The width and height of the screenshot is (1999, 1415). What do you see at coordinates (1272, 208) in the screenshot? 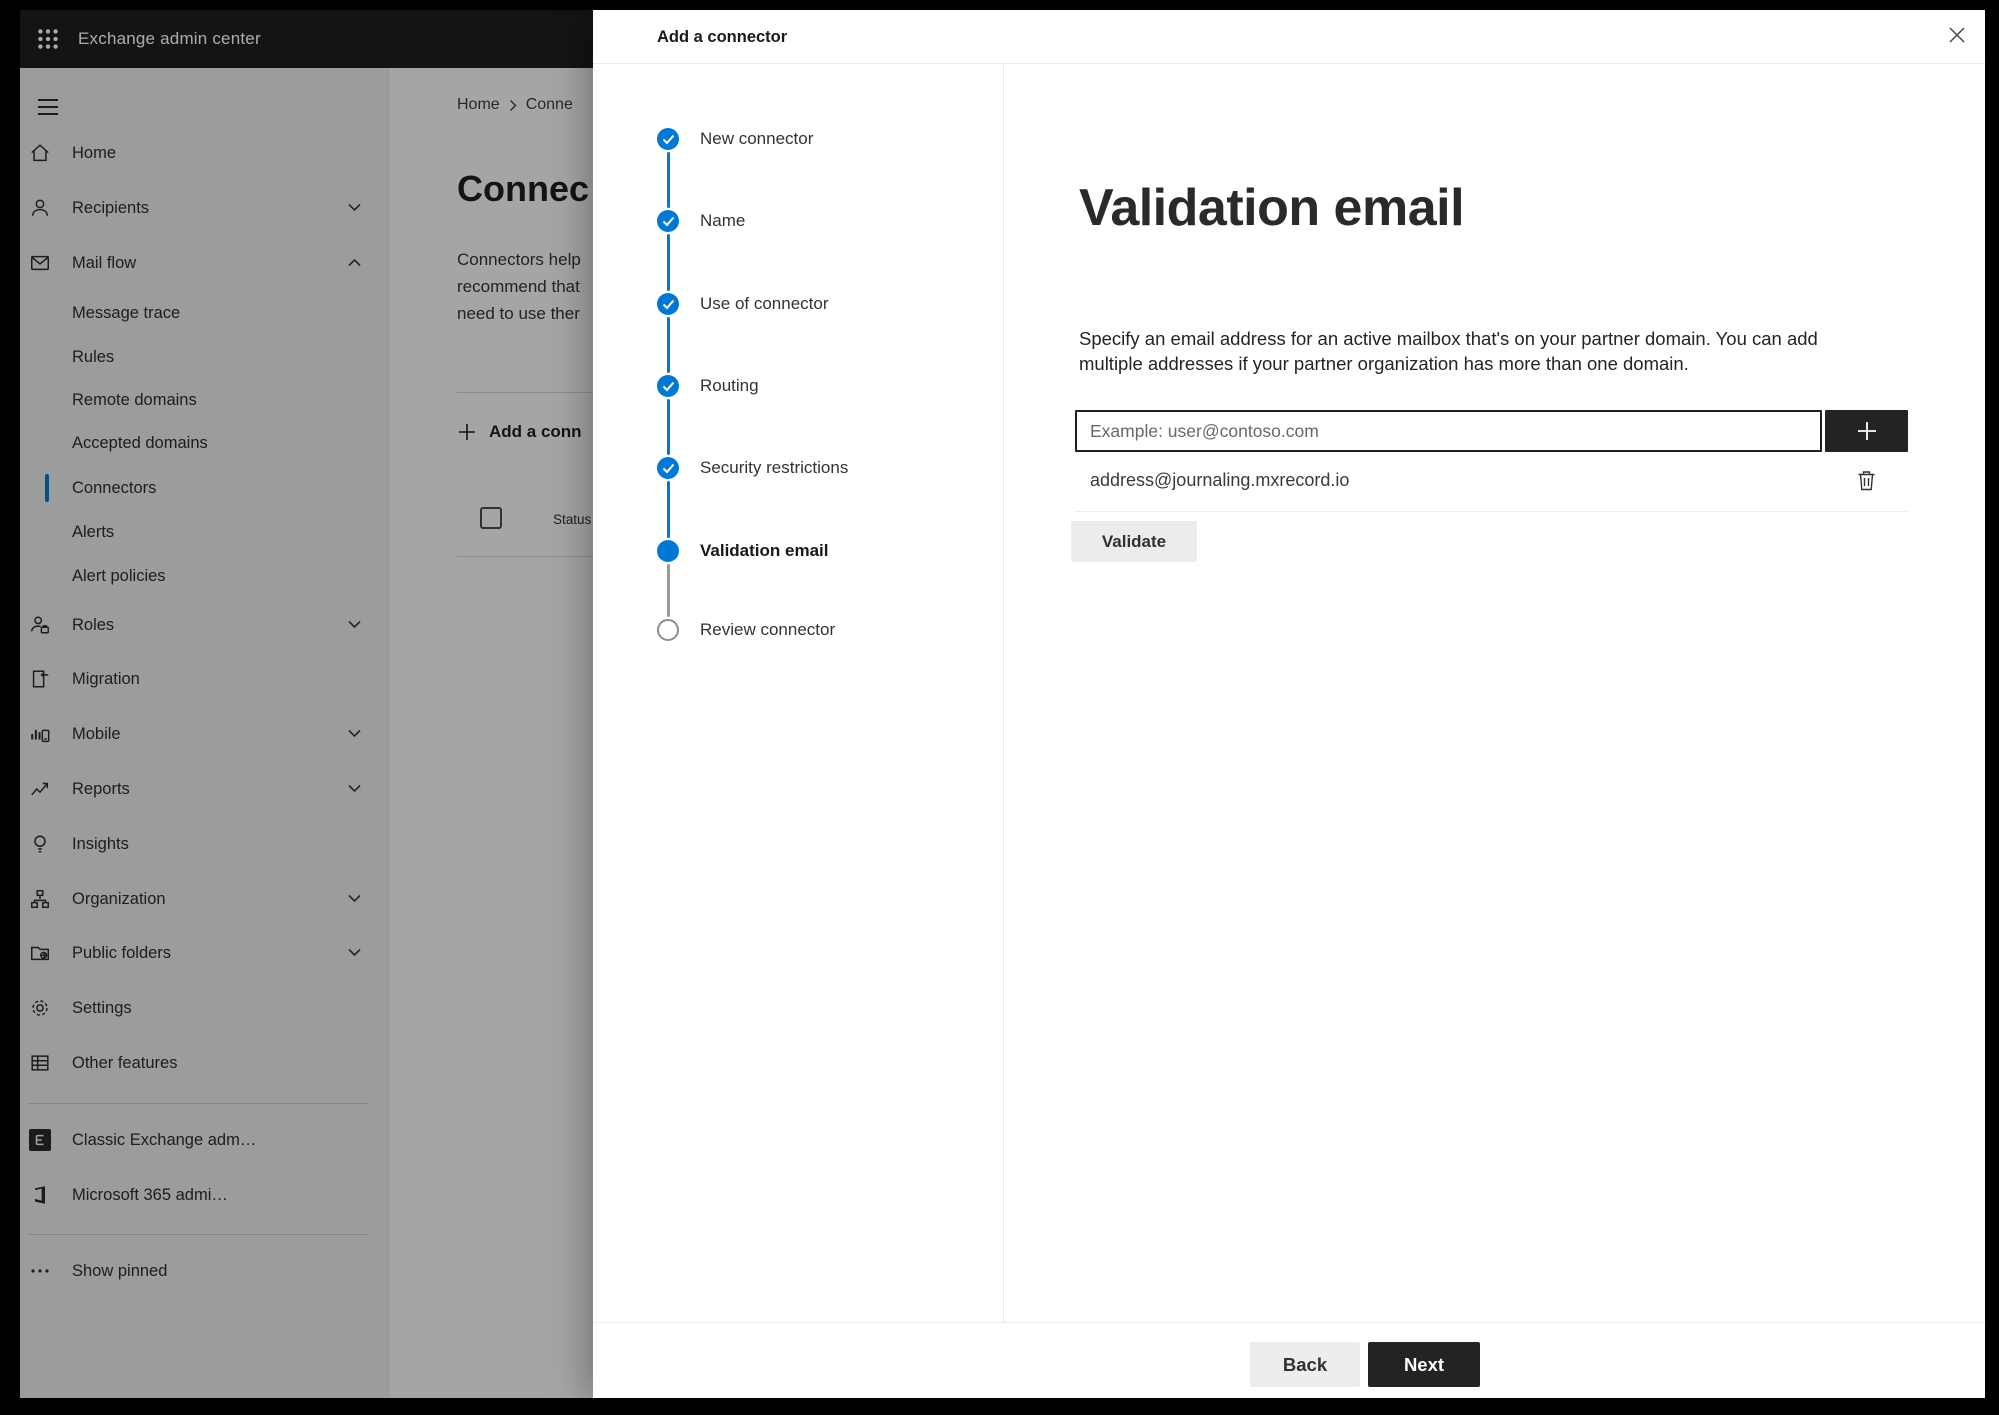
I see `step-heading: Validation email` at bounding box center [1272, 208].